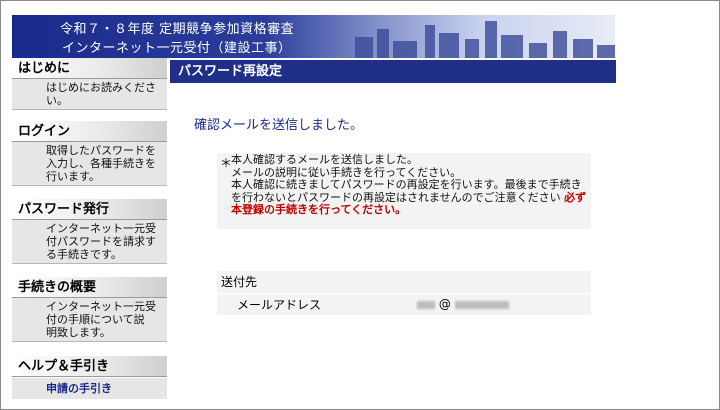 This screenshot has height=410, width=720. What do you see at coordinates (89, 388) in the screenshot?
I see `sidebar-link-manual: 申請の手引き` at bounding box center [89, 388].